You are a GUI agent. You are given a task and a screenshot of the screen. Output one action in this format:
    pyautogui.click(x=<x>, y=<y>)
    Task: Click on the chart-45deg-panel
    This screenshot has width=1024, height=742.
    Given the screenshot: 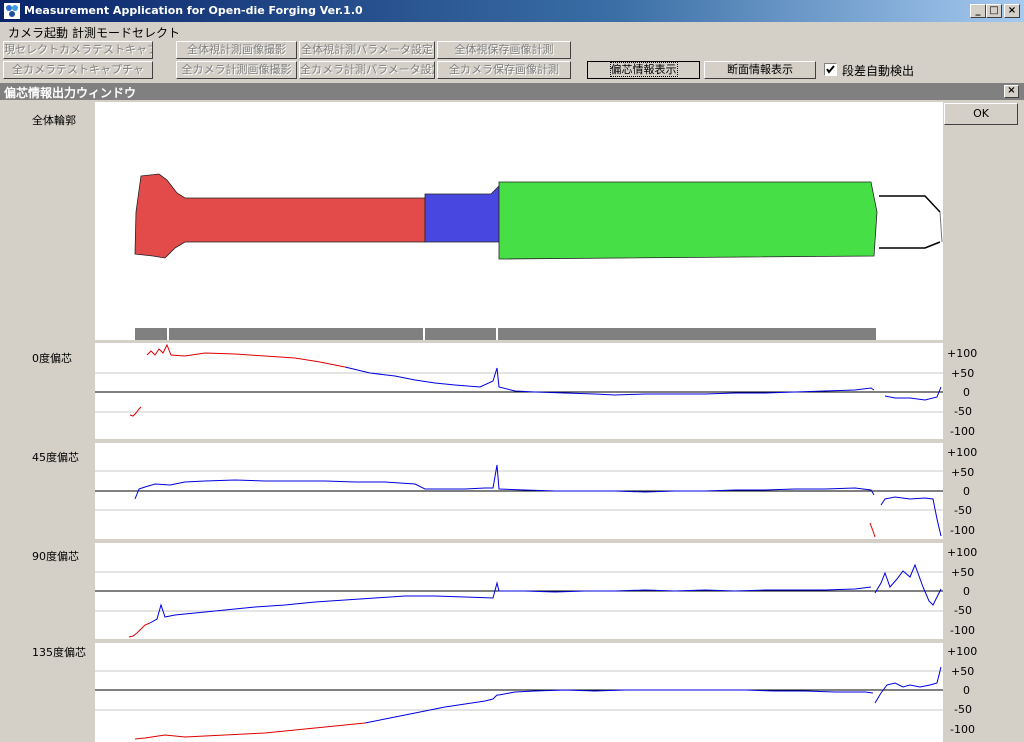 What is the action you would take?
    pyautogui.click(x=519, y=491)
    